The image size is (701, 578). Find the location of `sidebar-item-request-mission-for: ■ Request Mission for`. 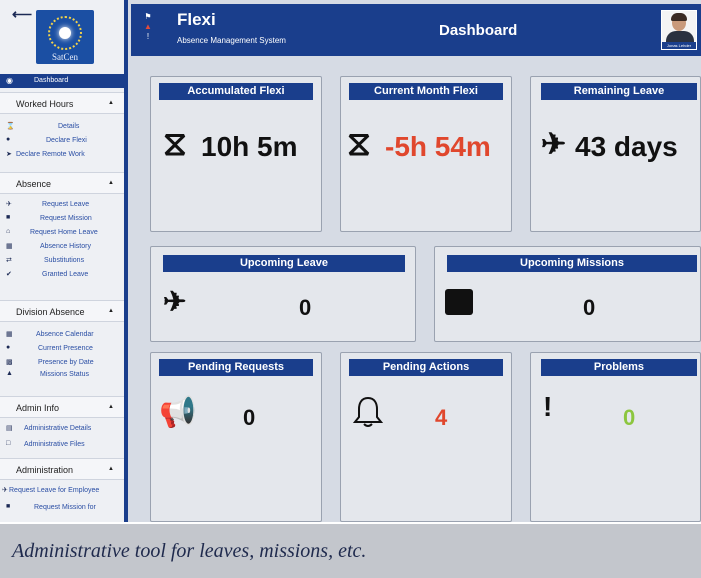

sidebar-item-request-mission-for: ■ Request Mission for is located at coordinates (62, 508).